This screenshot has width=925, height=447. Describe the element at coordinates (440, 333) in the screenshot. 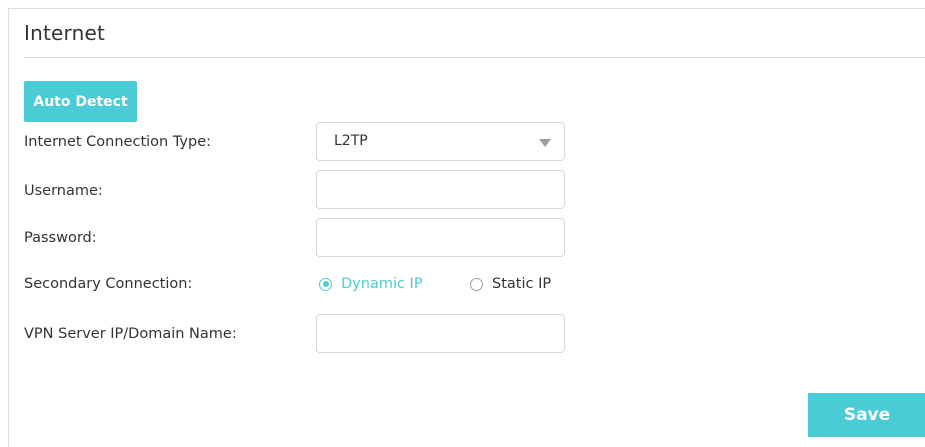

I see `vpn-server-input` at that location.